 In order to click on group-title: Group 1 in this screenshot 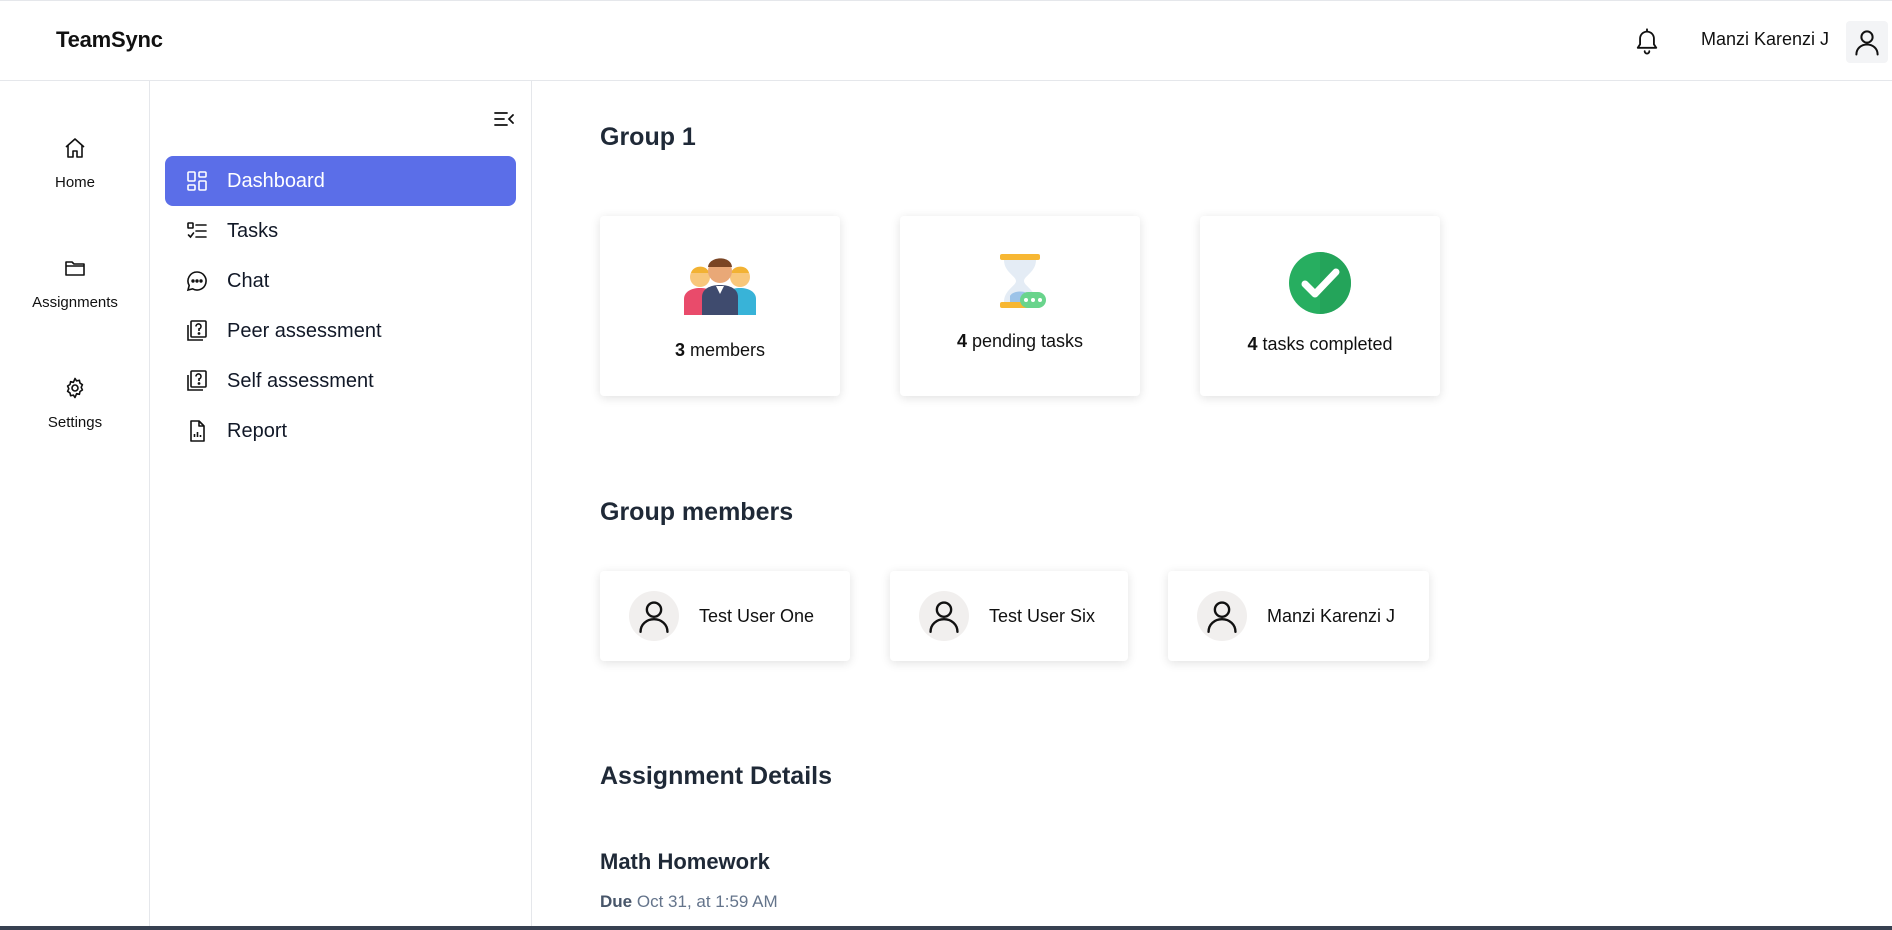, I will do `click(648, 137)`.